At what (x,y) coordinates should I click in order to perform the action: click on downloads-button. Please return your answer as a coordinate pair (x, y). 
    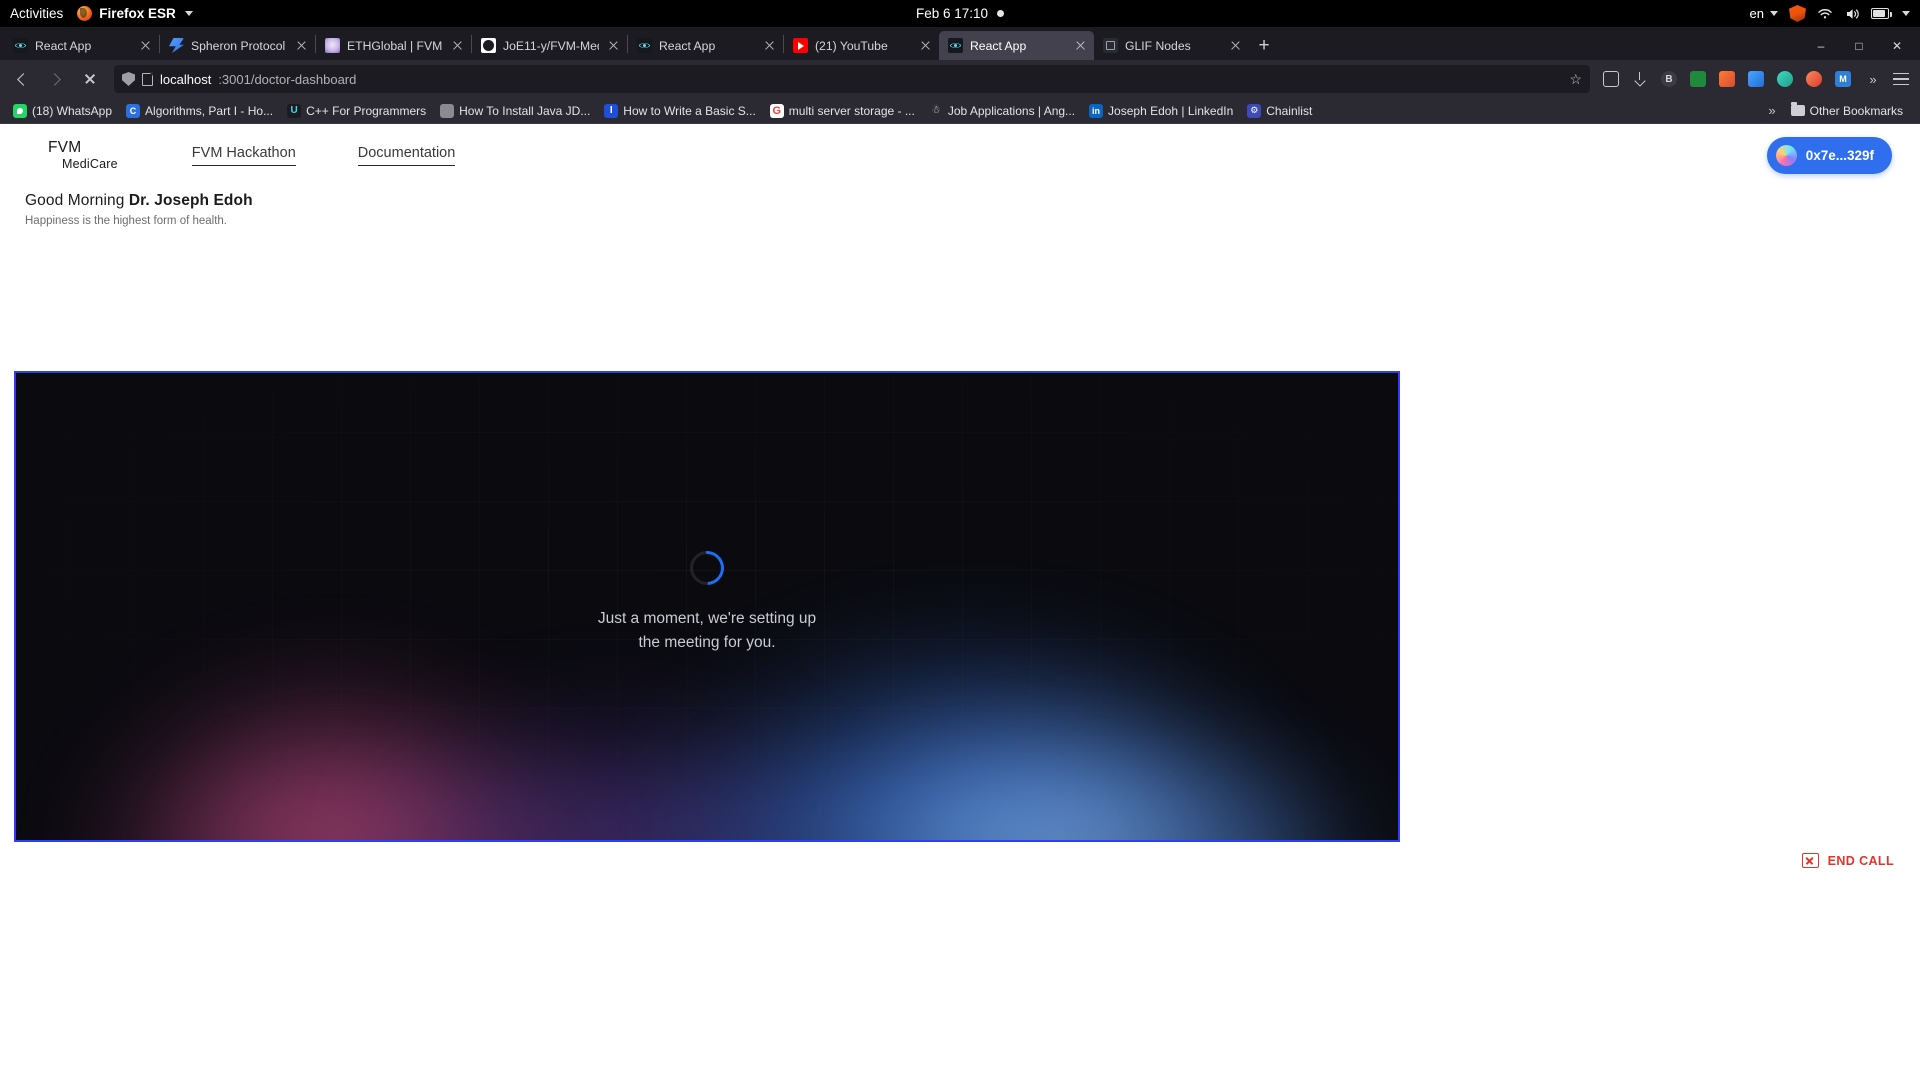
    Looking at the image, I should click on (1640, 79).